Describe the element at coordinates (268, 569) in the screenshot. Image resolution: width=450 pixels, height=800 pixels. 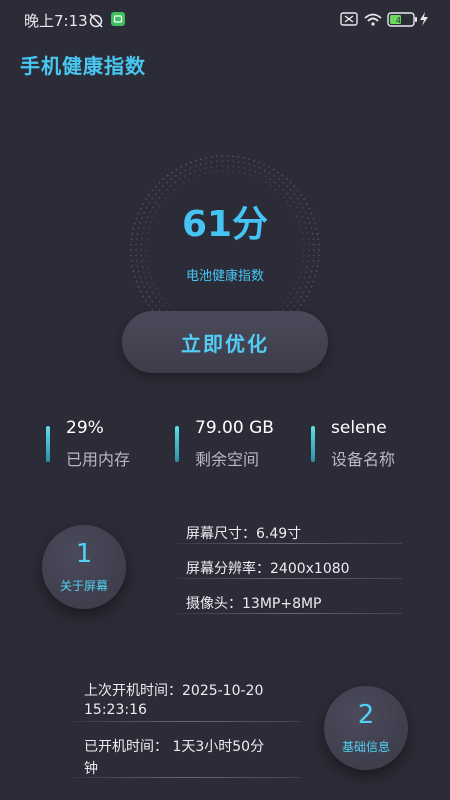
I see `screen-resolution-line: 屏幕分辨率：2400x1080` at that location.